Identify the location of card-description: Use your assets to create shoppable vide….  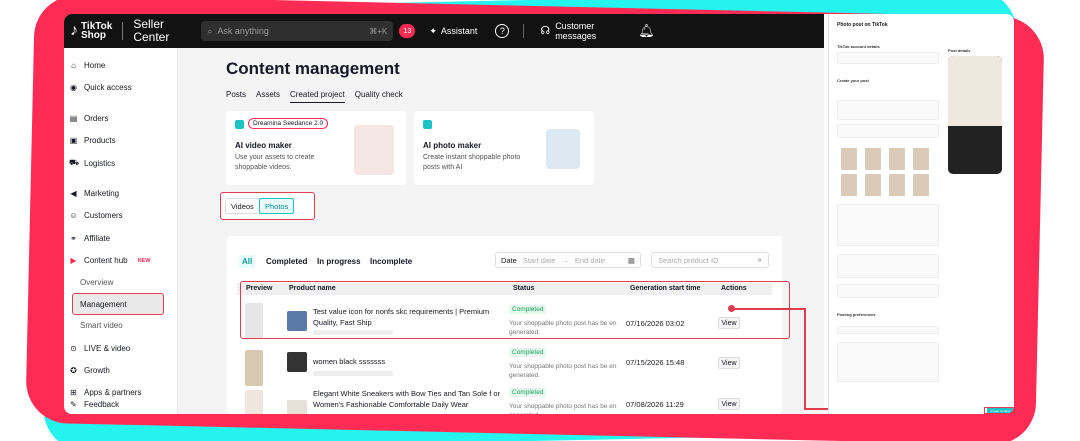
(275, 162).